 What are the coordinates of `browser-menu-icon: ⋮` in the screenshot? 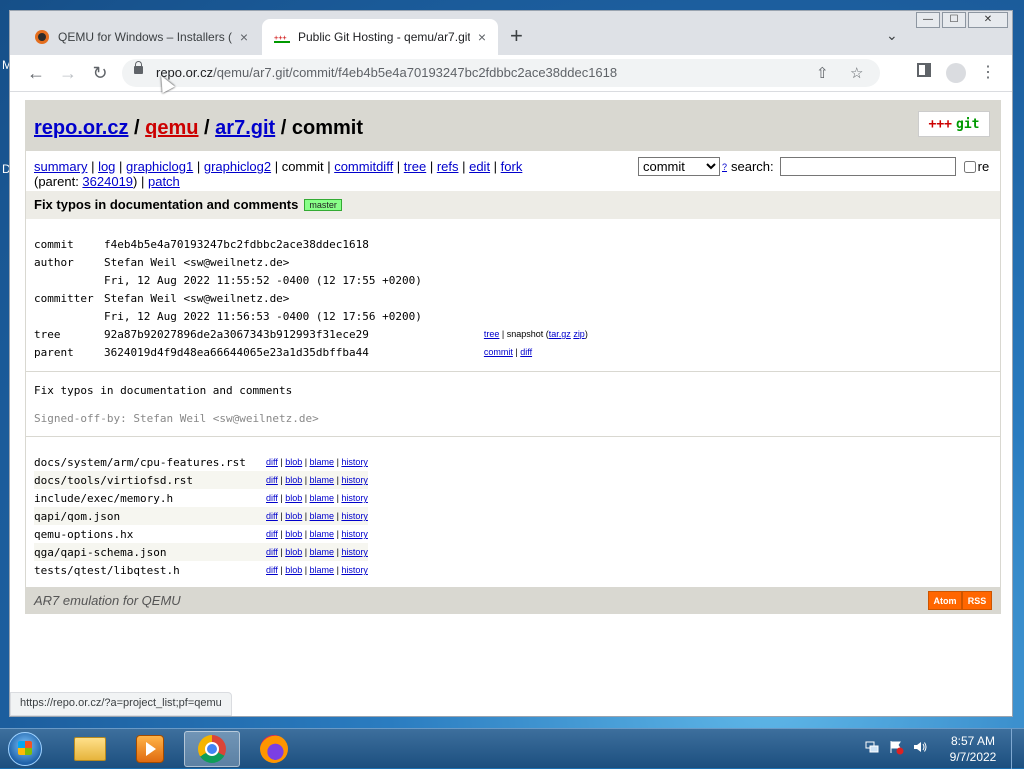 It's located at (988, 73).